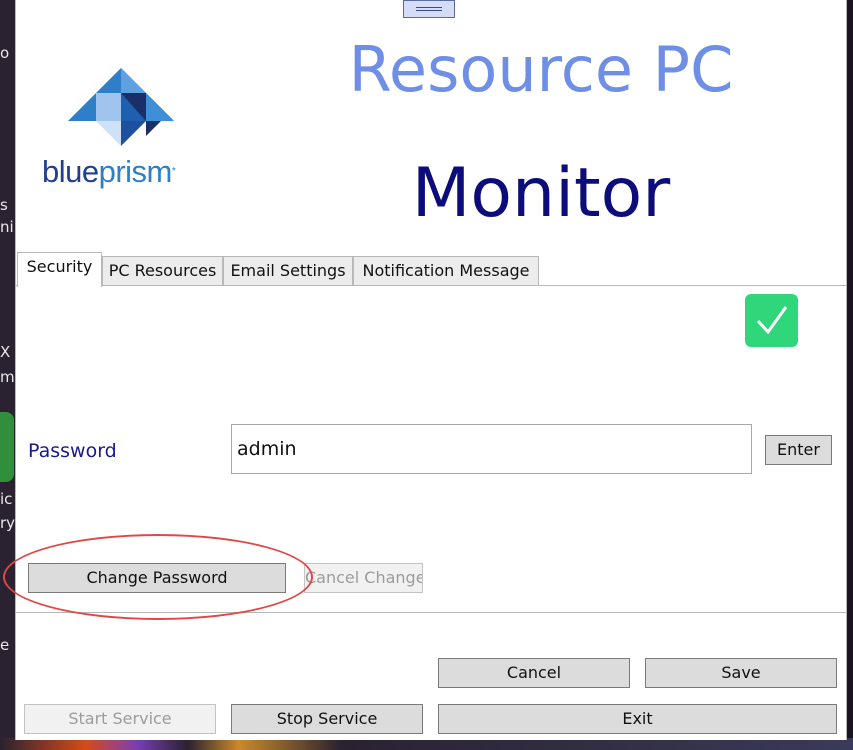  I want to click on checkmark-icon, so click(771, 320).